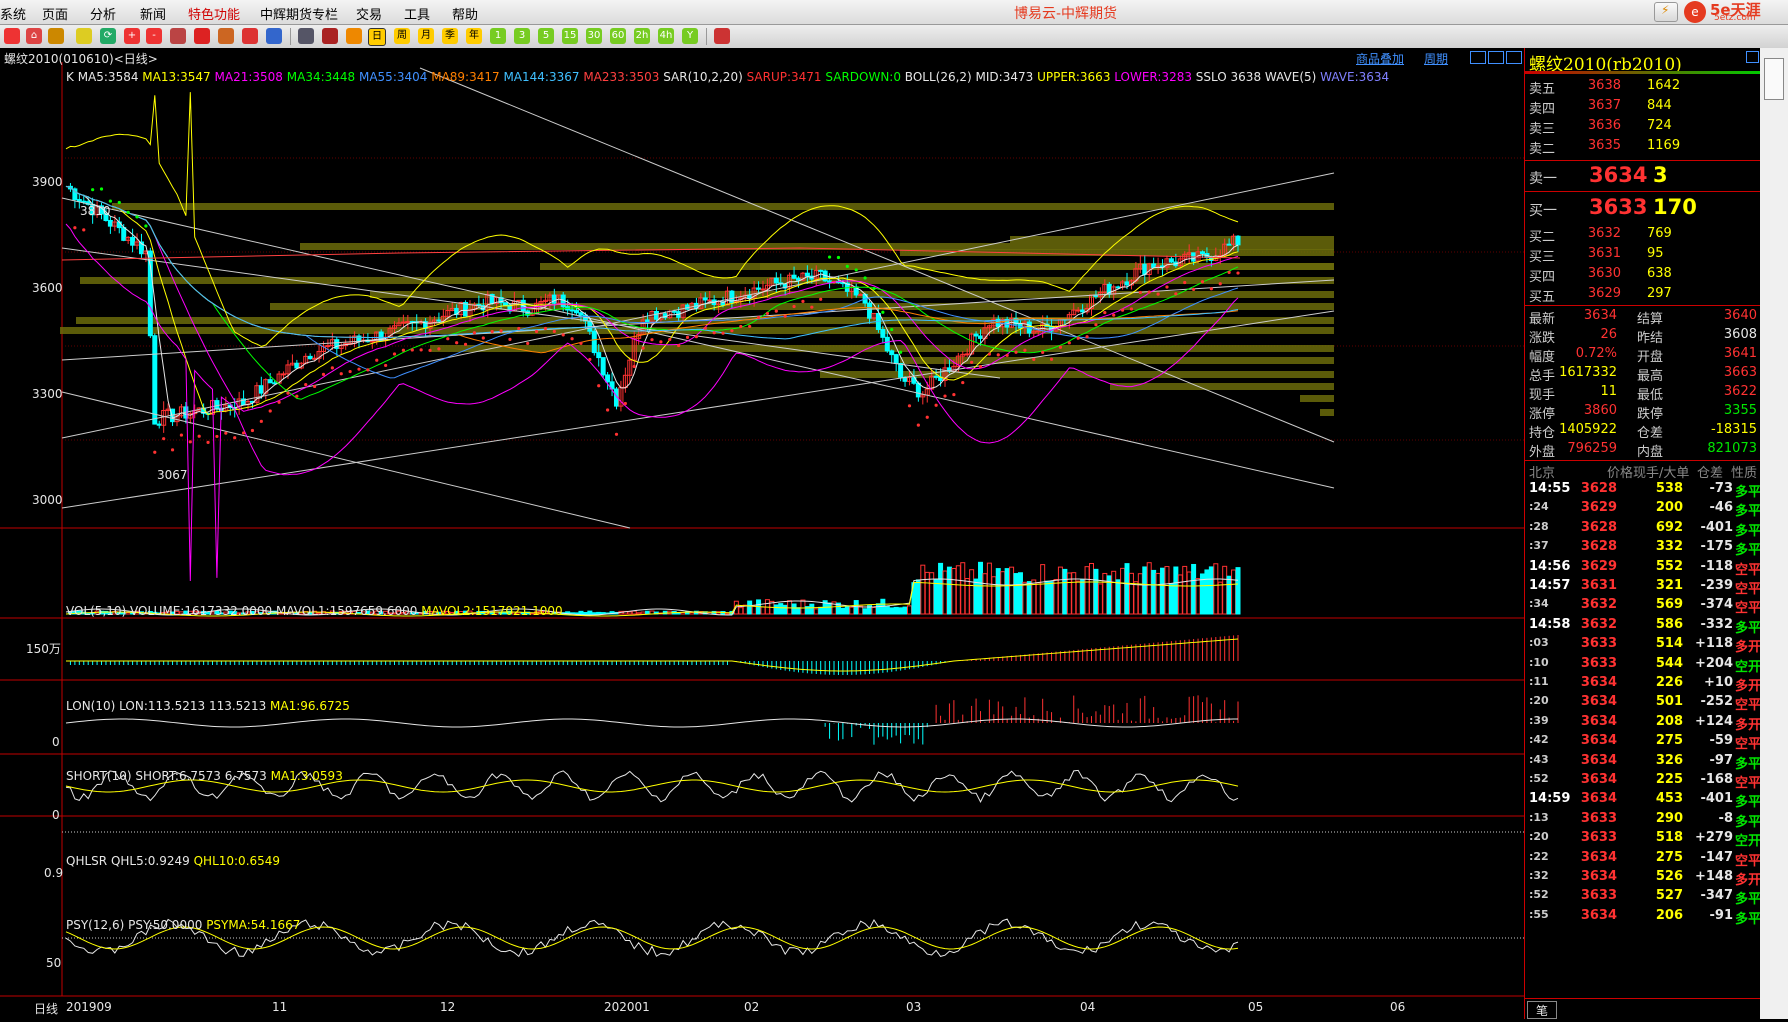 The image size is (1788, 1022). I want to click on period-4h-button: 4h, so click(666, 36).